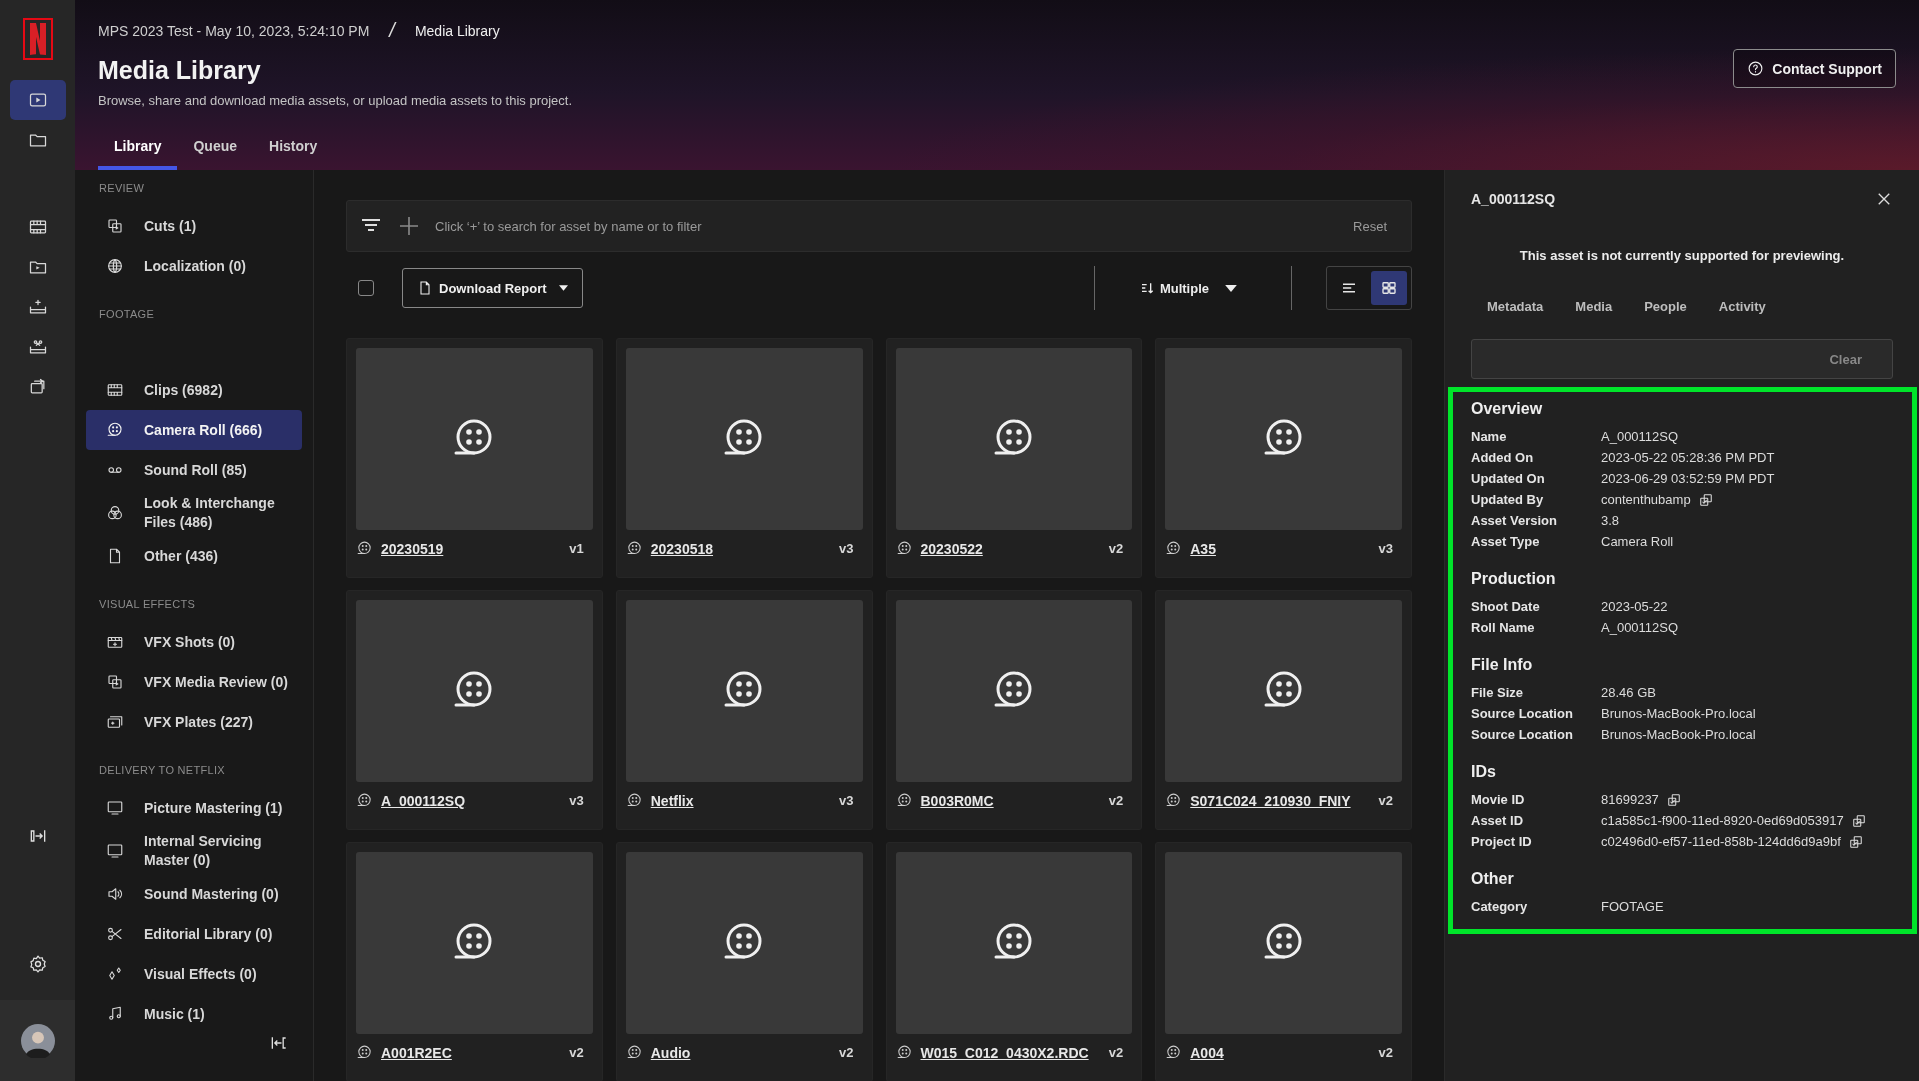 The width and height of the screenshot is (1919, 1081). What do you see at coordinates (1147, 288) in the screenshot?
I see `sort-icon` at bounding box center [1147, 288].